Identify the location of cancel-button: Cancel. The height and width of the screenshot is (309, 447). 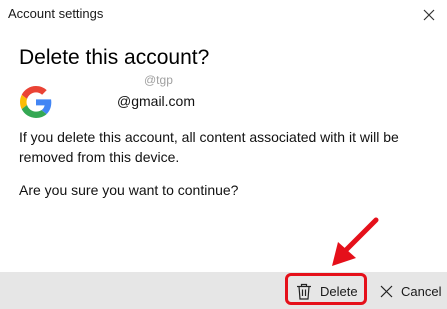
(410, 291).